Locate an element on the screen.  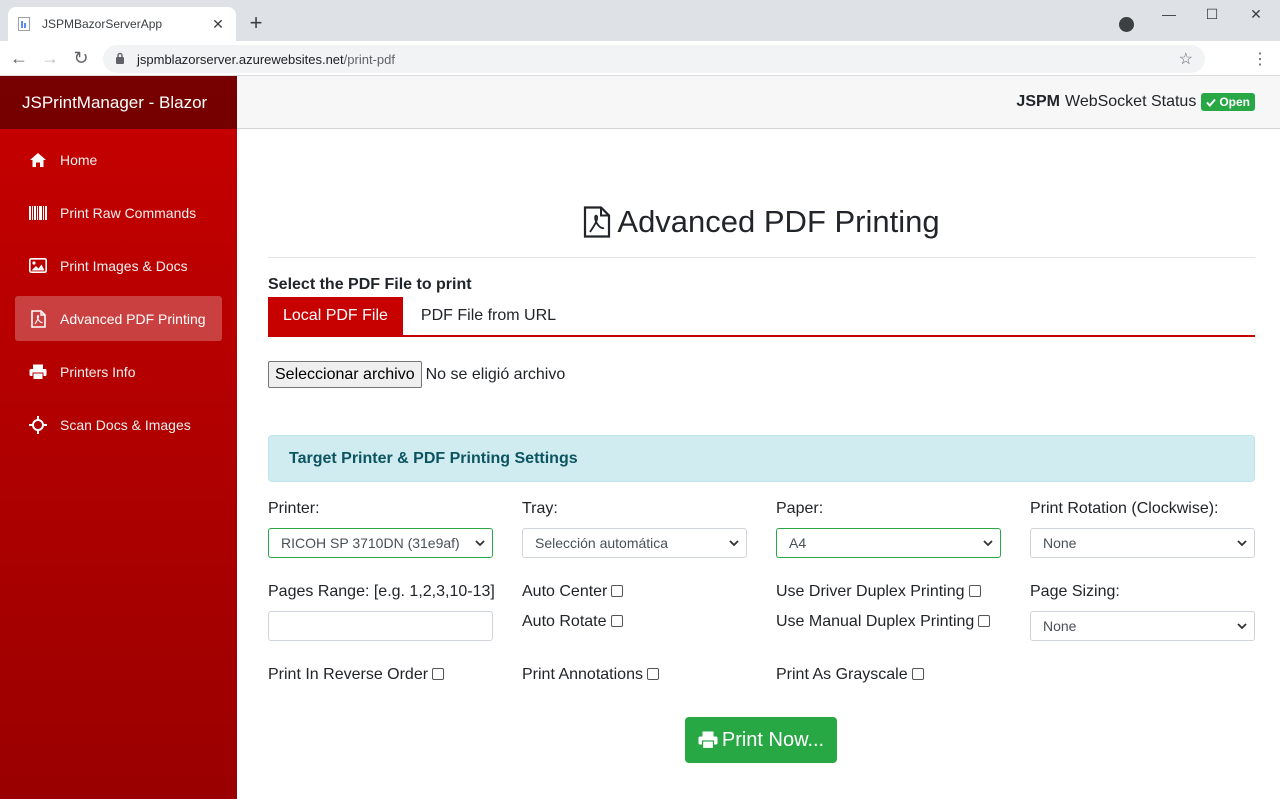
auto-center-option: Auto Center is located at coordinates (573, 592).